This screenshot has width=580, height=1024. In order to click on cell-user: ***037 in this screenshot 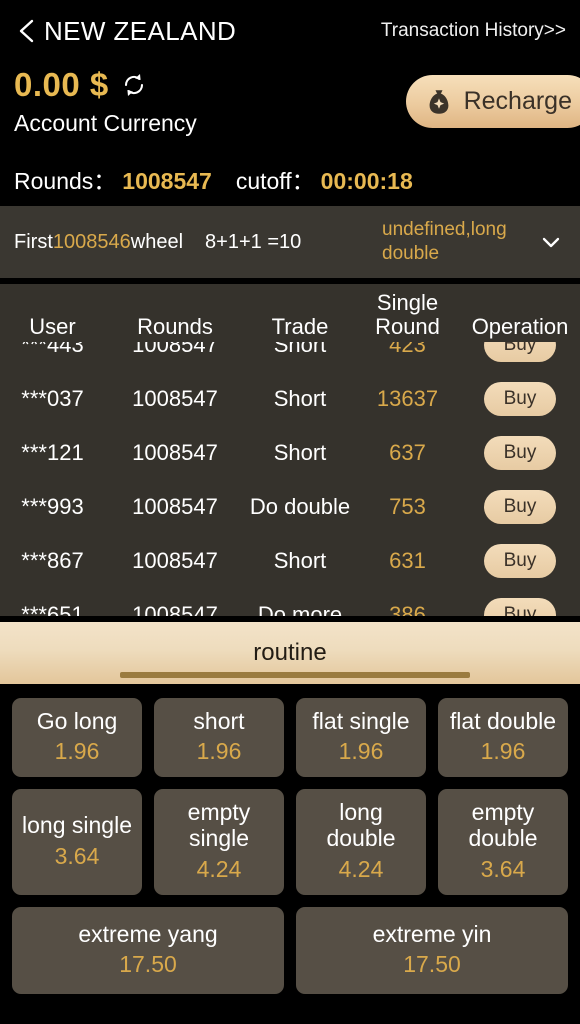, I will do `click(52, 398)`.